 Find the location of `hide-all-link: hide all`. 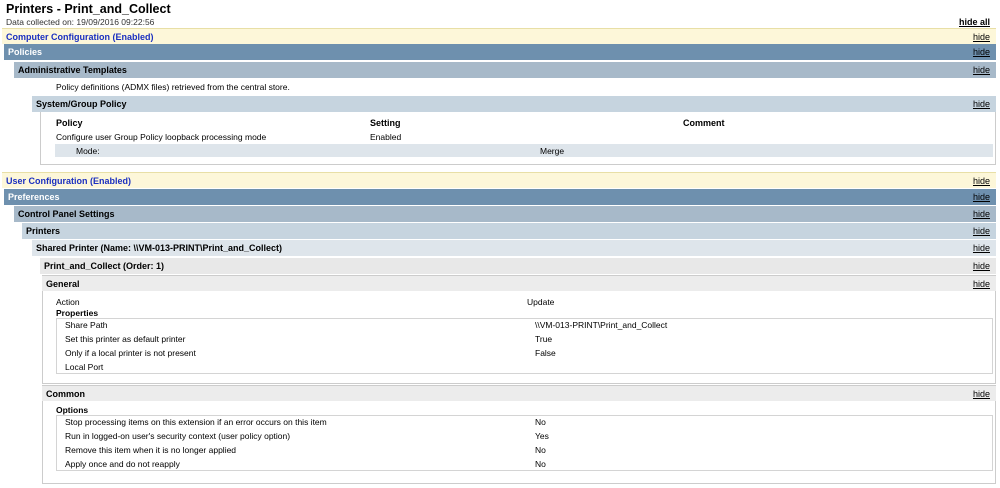

hide-all-link: hide all is located at coordinates (974, 22).